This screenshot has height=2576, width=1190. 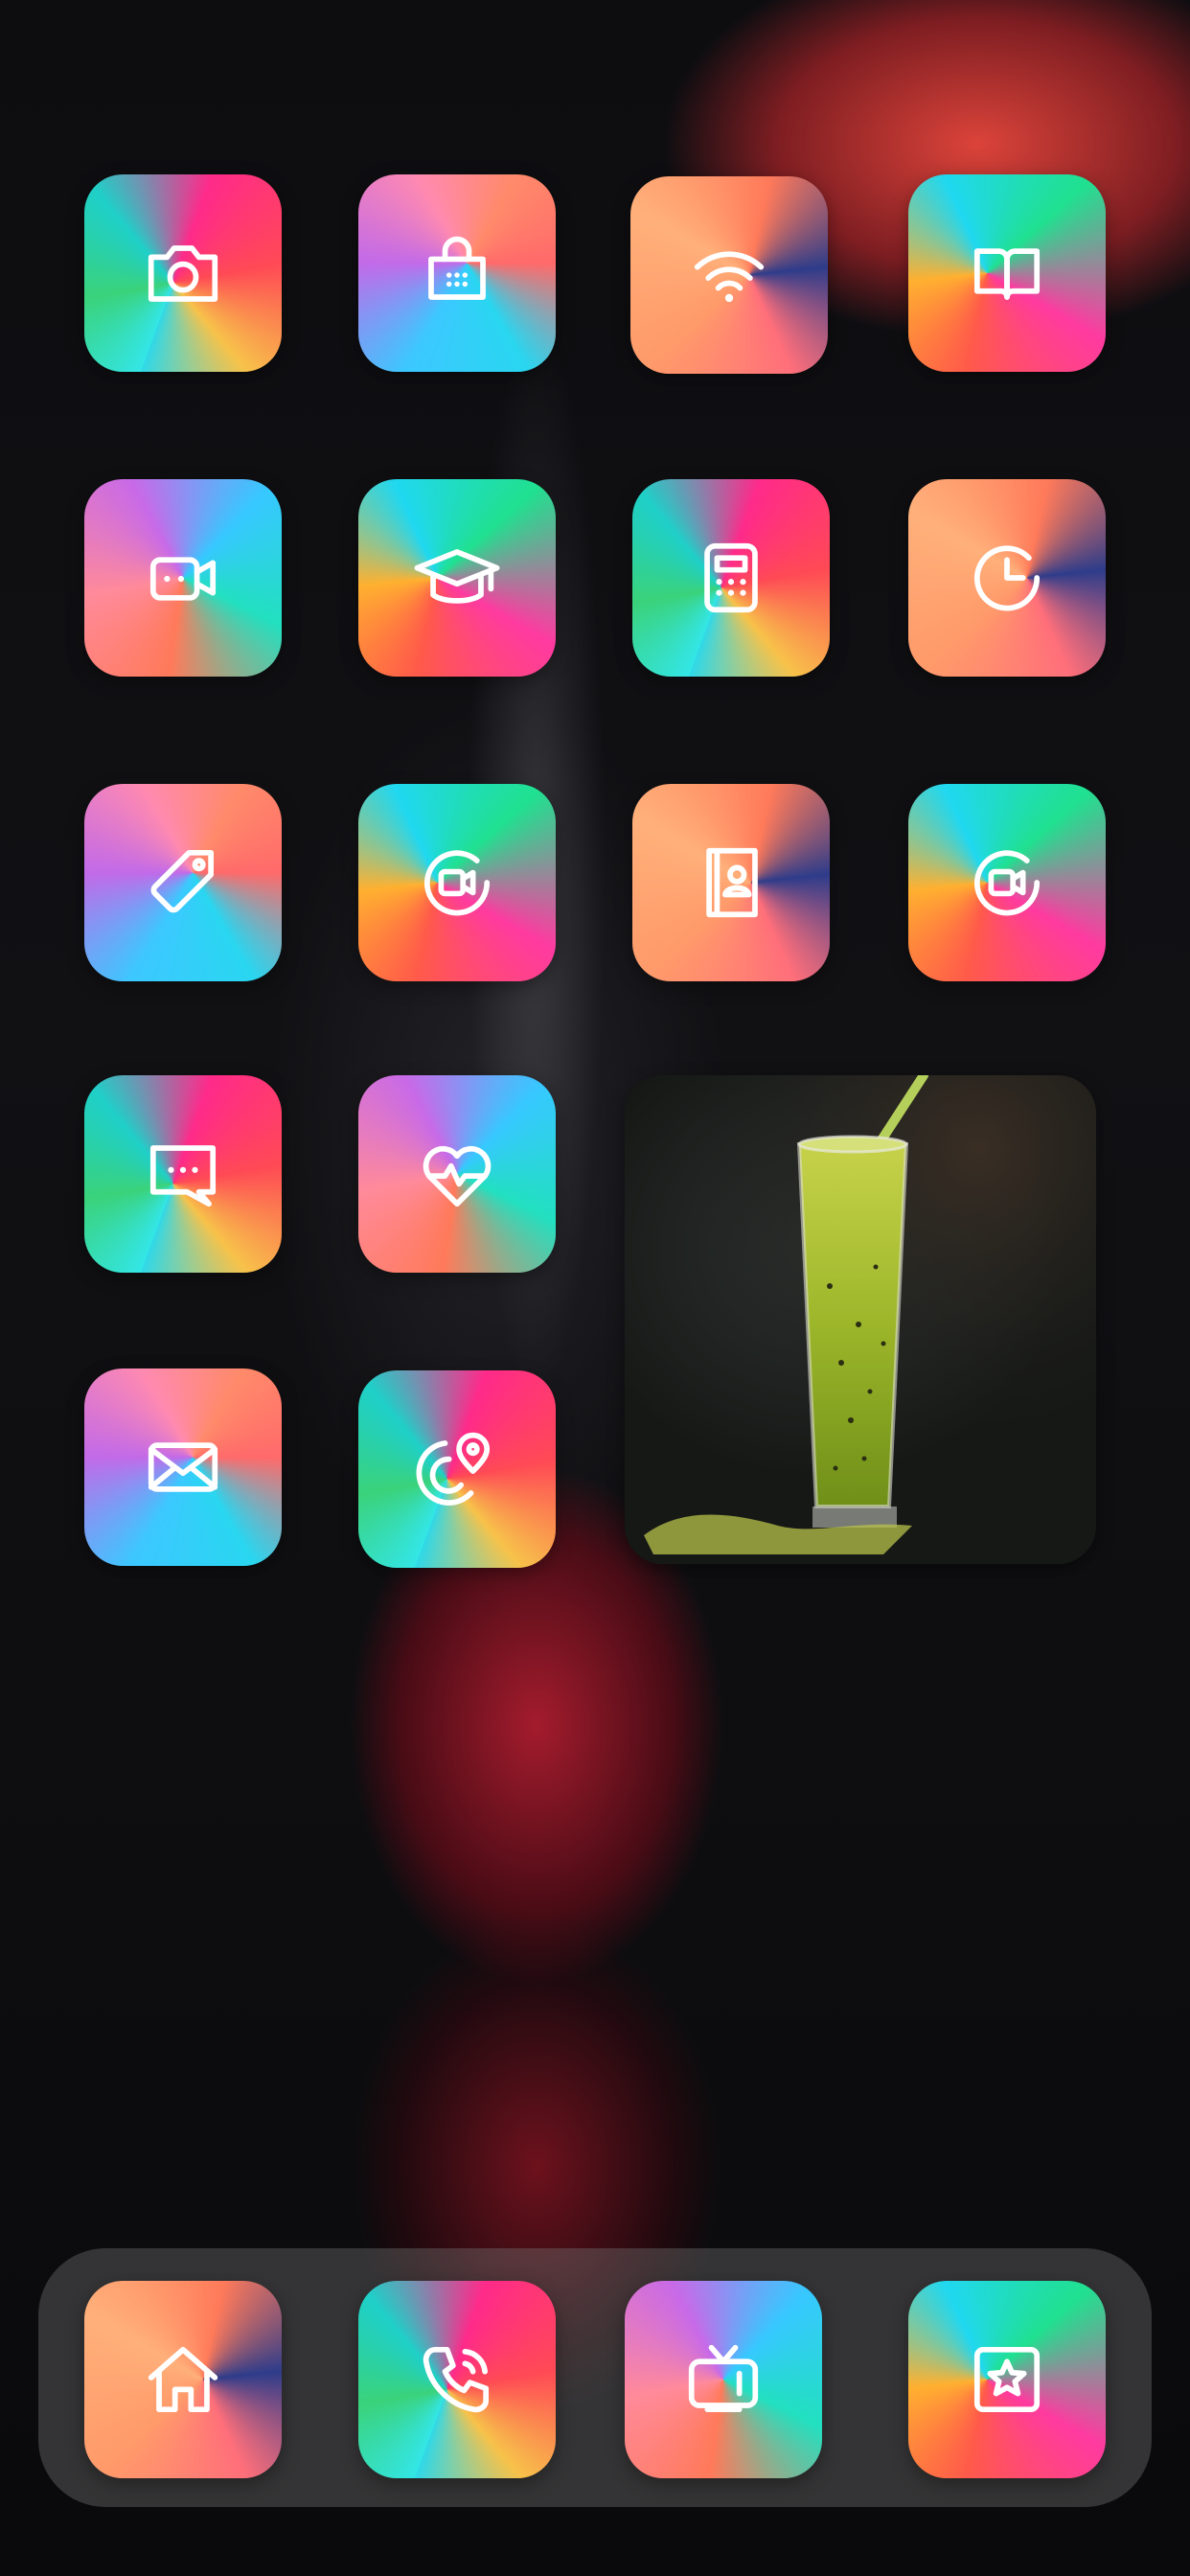 I want to click on phone-icon, so click(x=457, y=2379).